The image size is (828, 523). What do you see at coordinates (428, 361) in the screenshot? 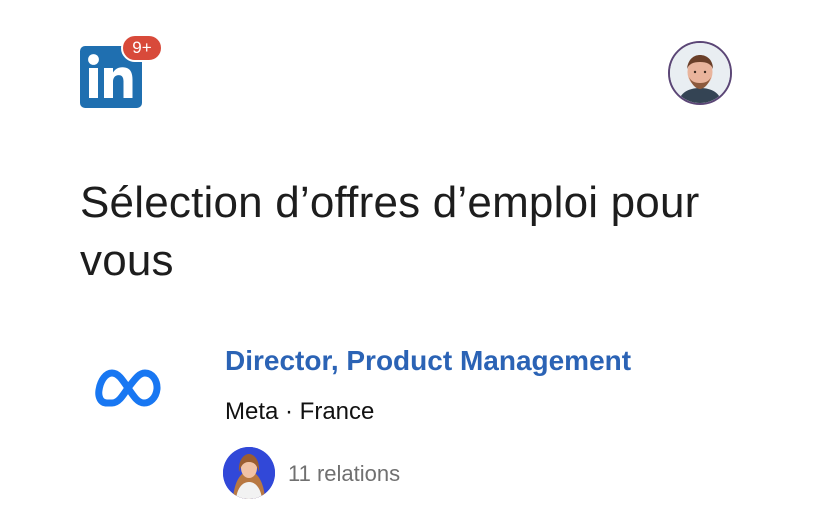
I see `job-title-link: Director, Product Management` at bounding box center [428, 361].